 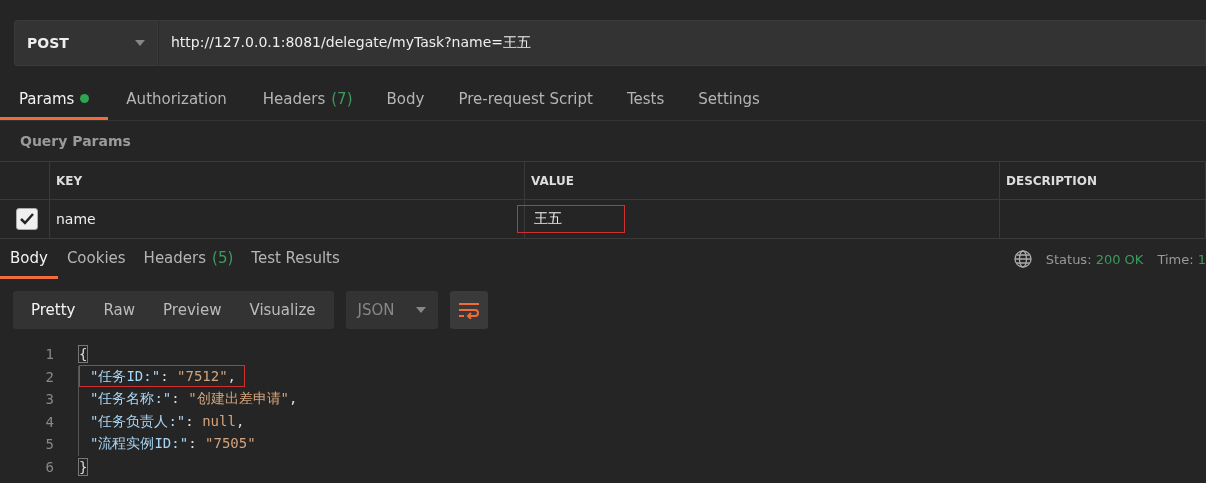 I want to click on response-tab: Body, so click(x=29, y=259).